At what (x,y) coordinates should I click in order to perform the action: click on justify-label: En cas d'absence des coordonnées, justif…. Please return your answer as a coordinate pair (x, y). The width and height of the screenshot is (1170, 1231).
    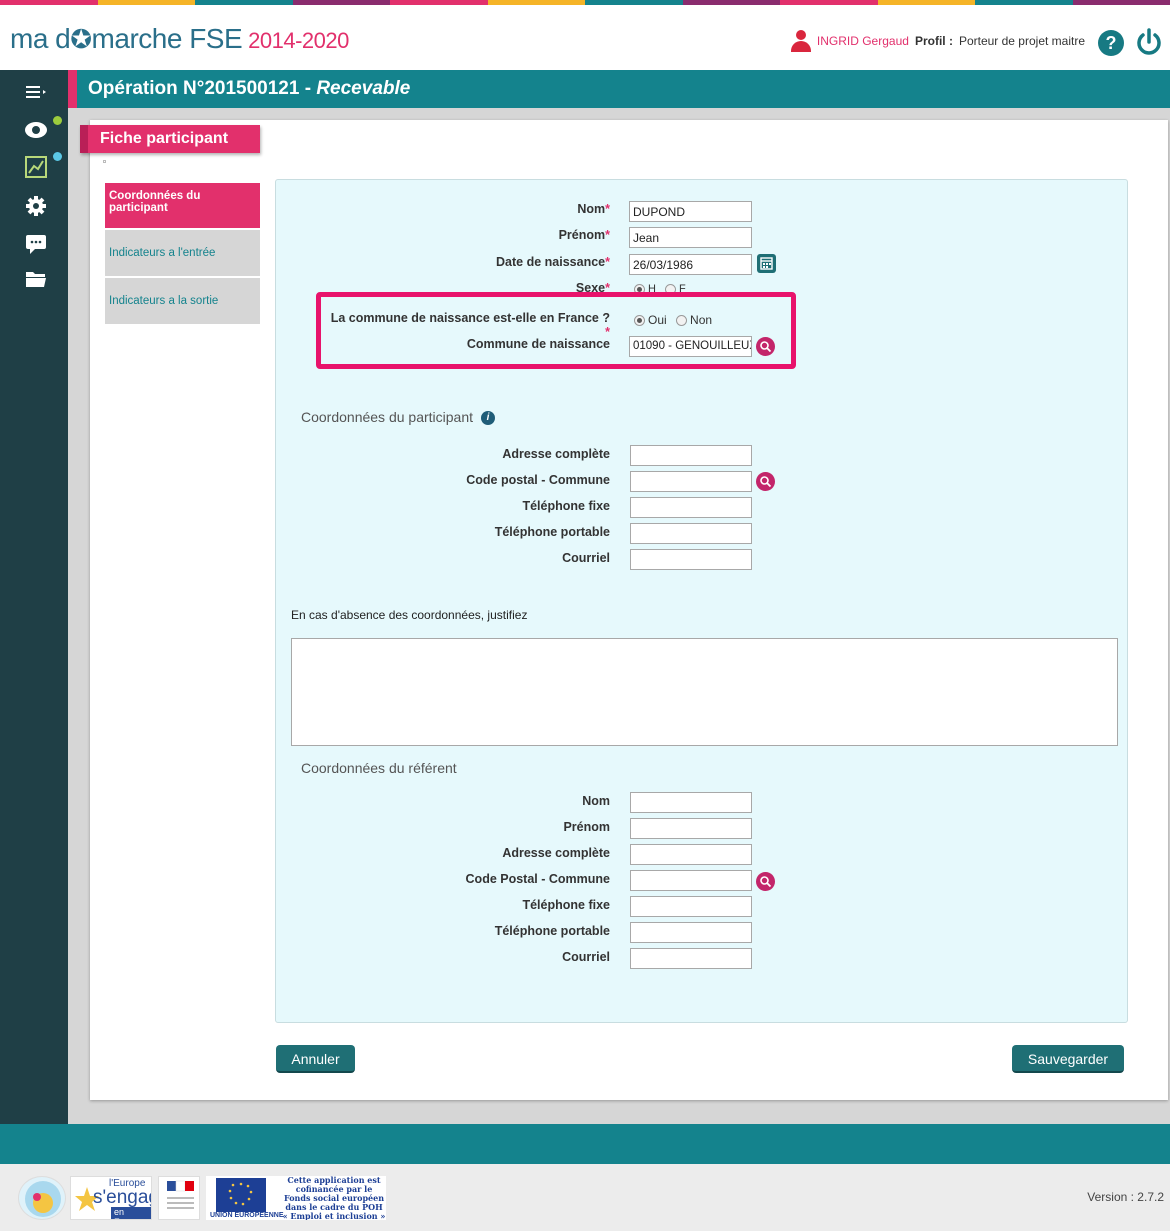
    Looking at the image, I should click on (409, 615).